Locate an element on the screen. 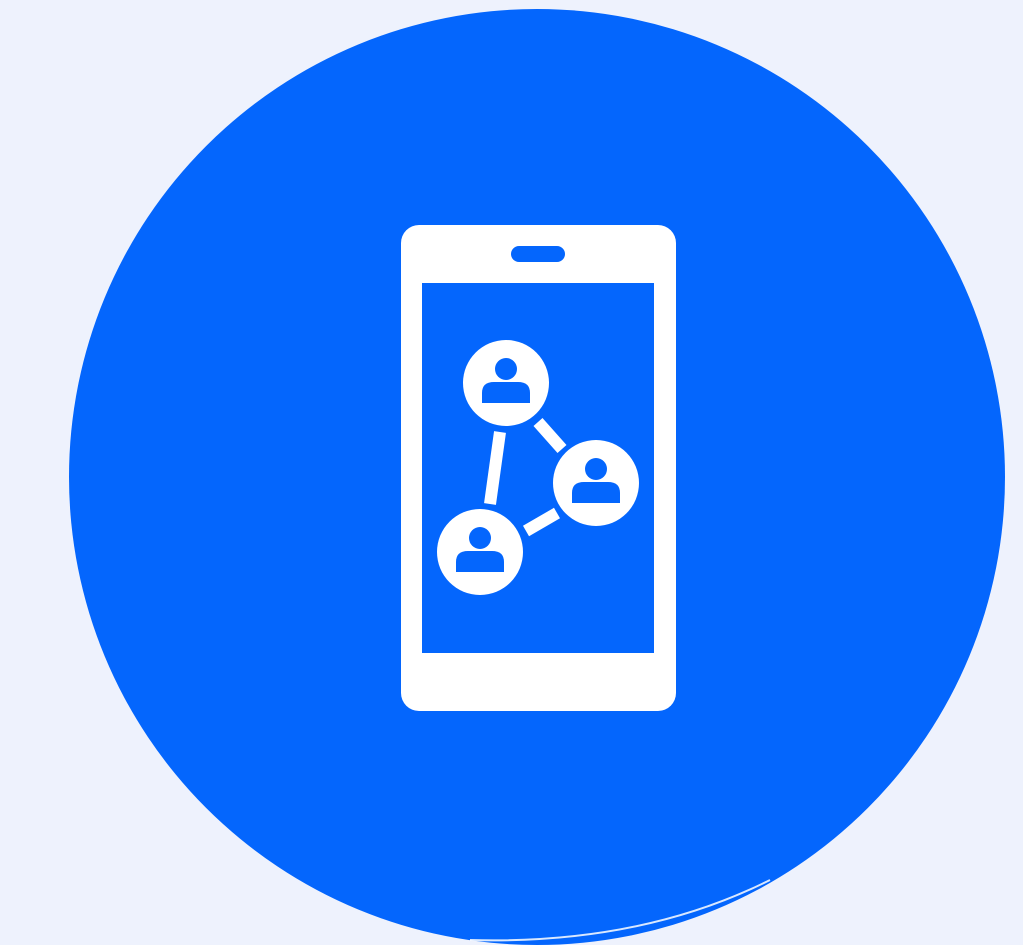 This screenshot has height=945, width=1023. phone-speaker is located at coordinates (538, 254).